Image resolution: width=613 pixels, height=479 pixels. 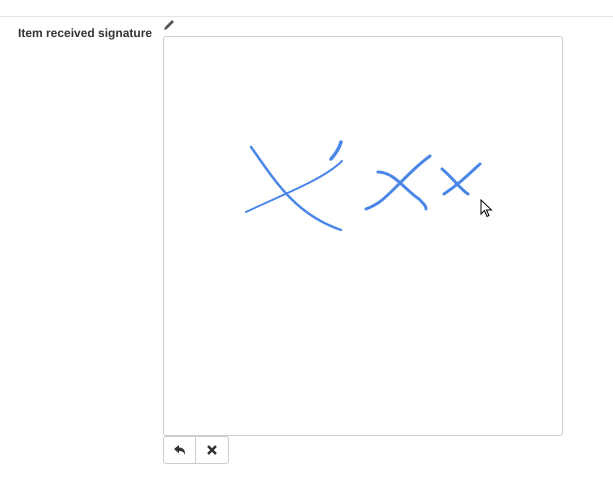 I want to click on undo-button, so click(x=179, y=450).